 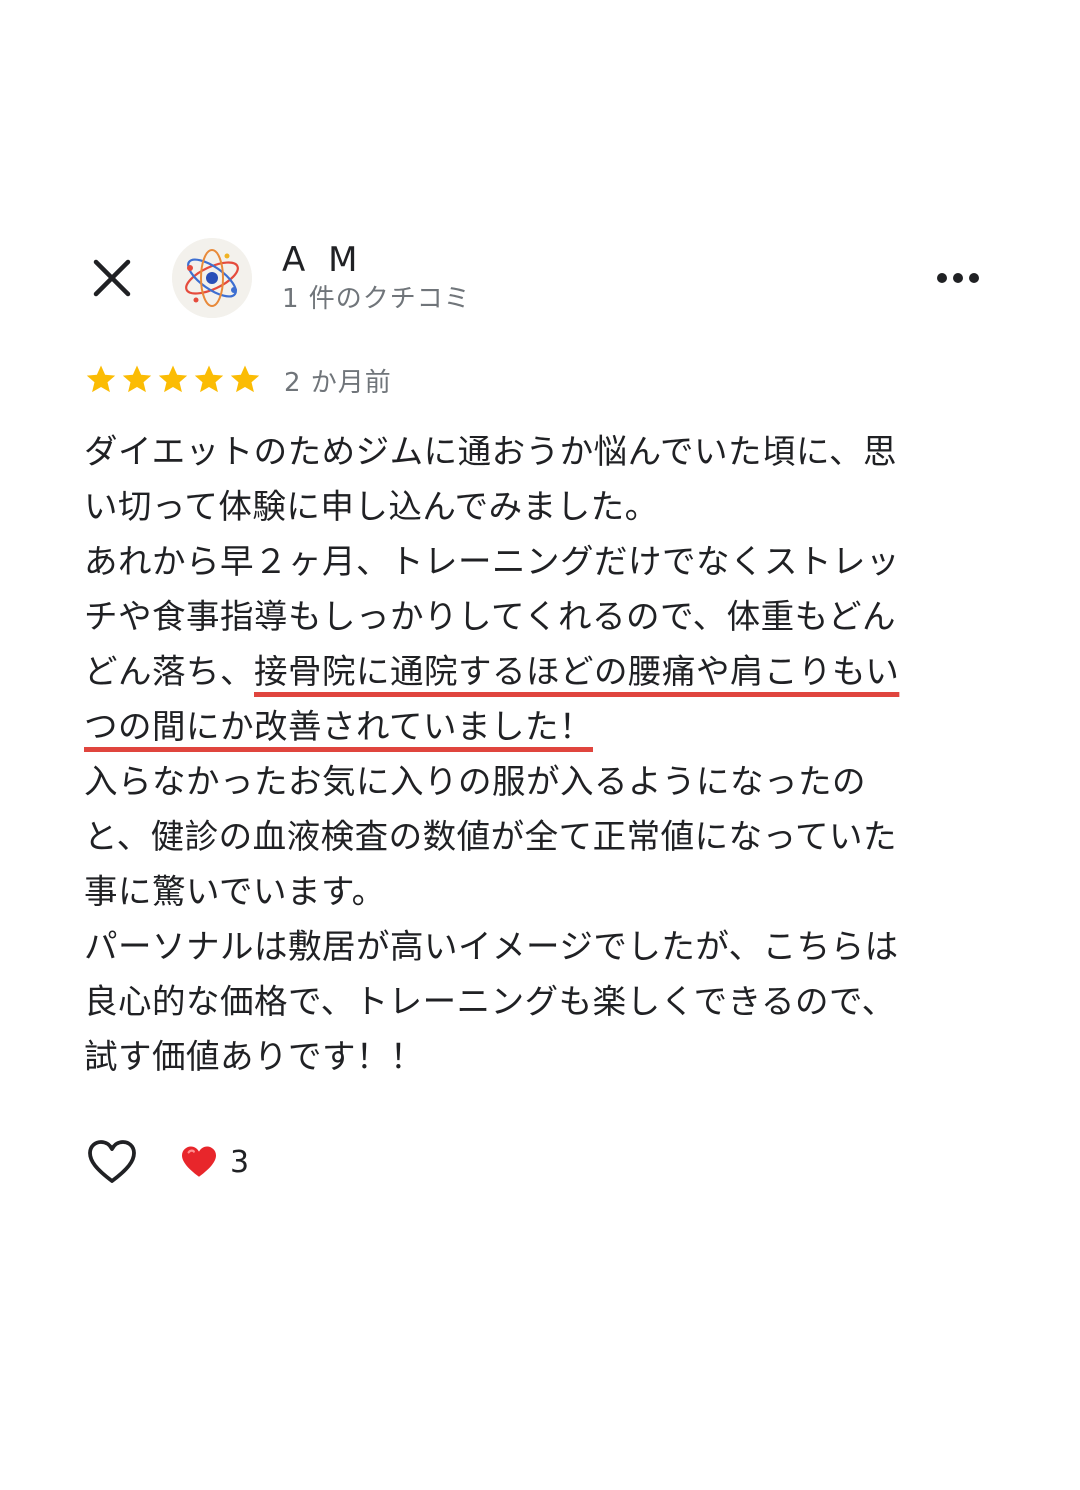 What do you see at coordinates (338, 382) in the screenshot?
I see `review-time: 2 か月前` at bounding box center [338, 382].